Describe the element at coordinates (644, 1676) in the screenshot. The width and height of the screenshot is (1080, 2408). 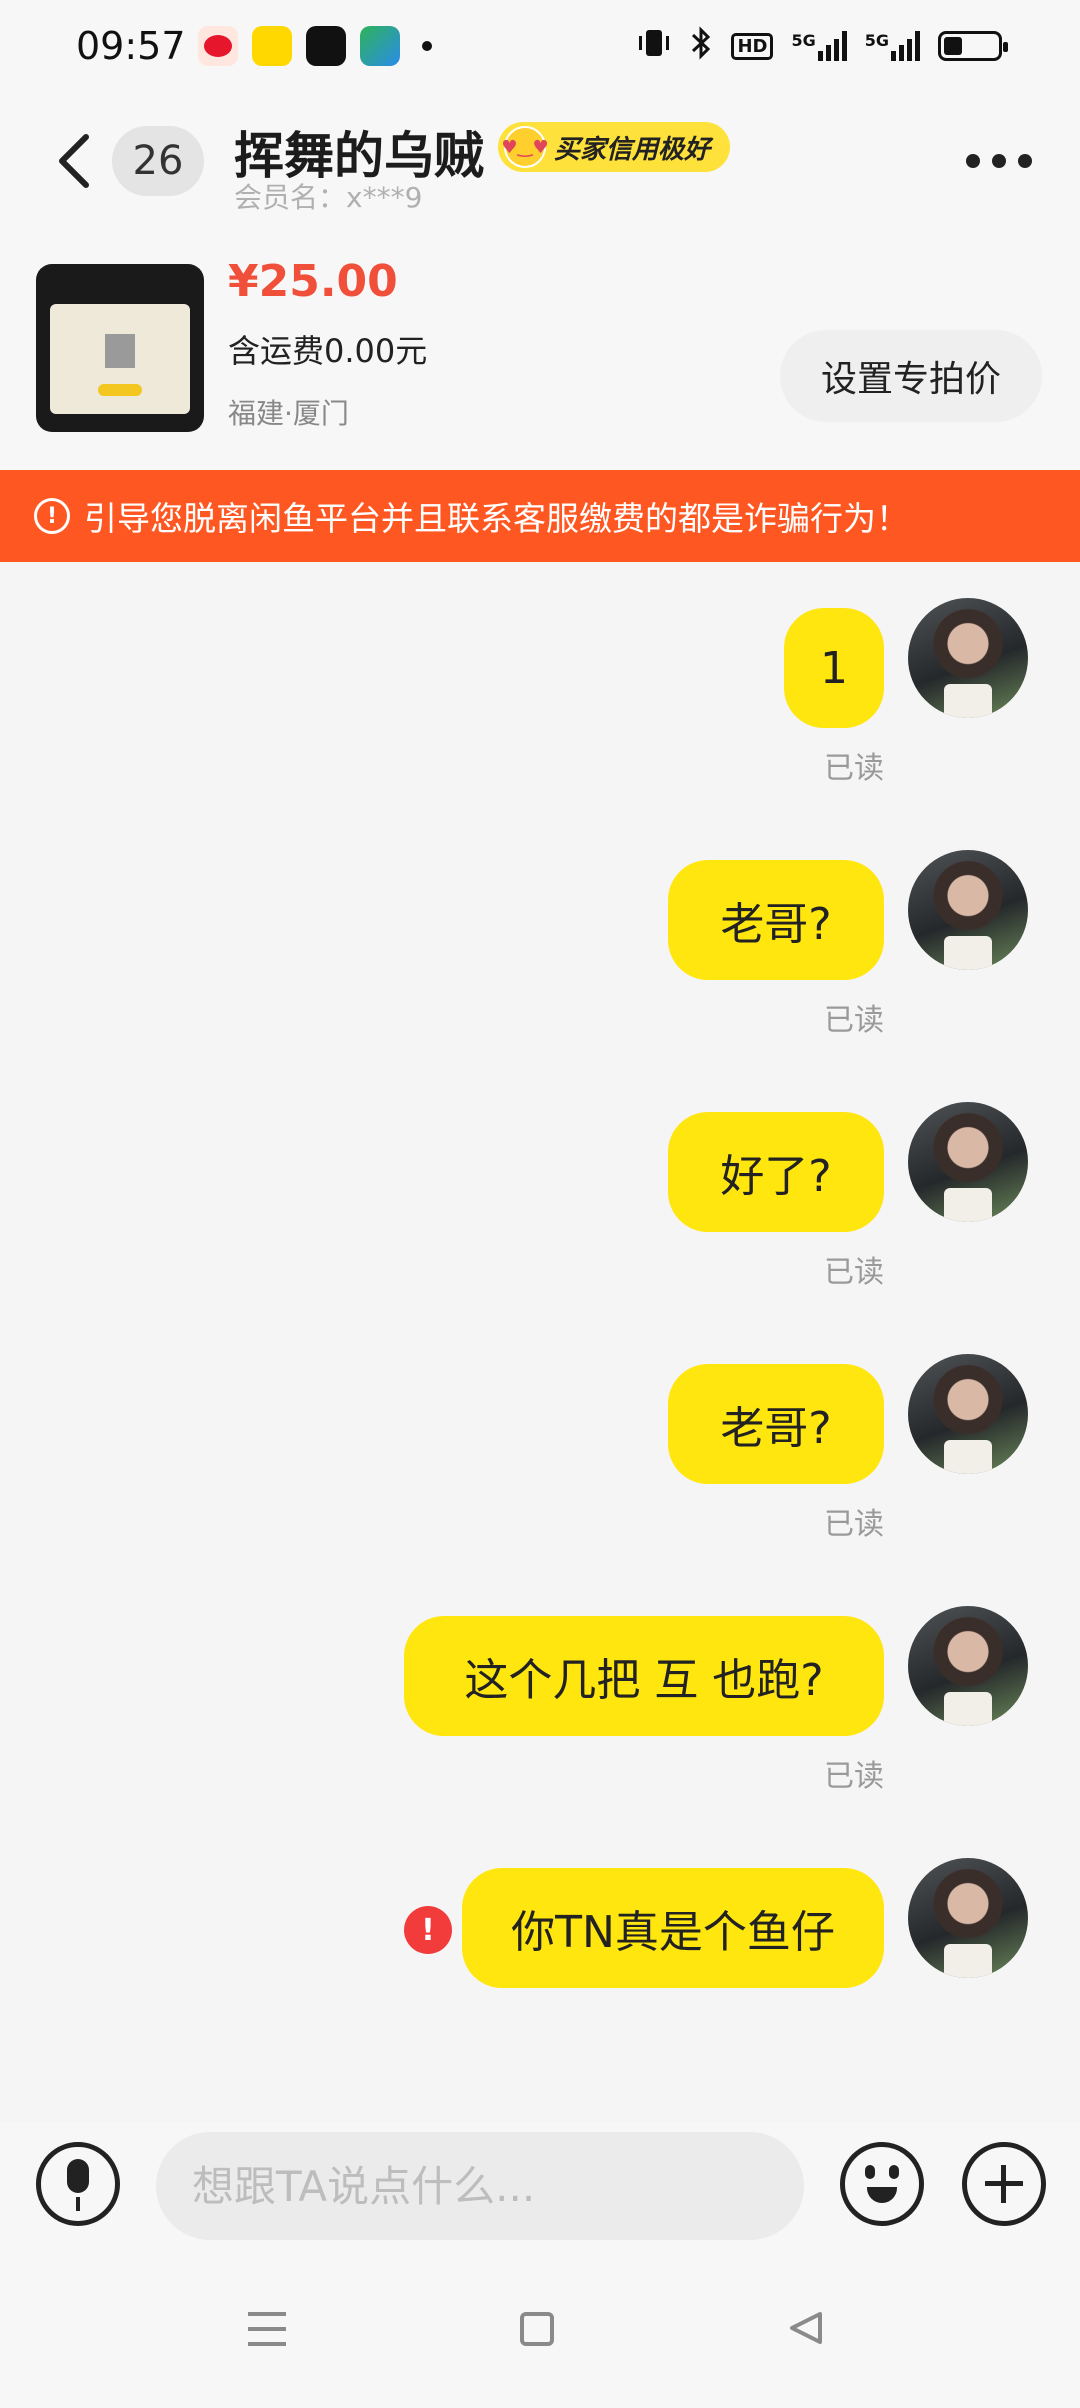
I see `message-bubble: 这个几把 互 也跑?` at that location.